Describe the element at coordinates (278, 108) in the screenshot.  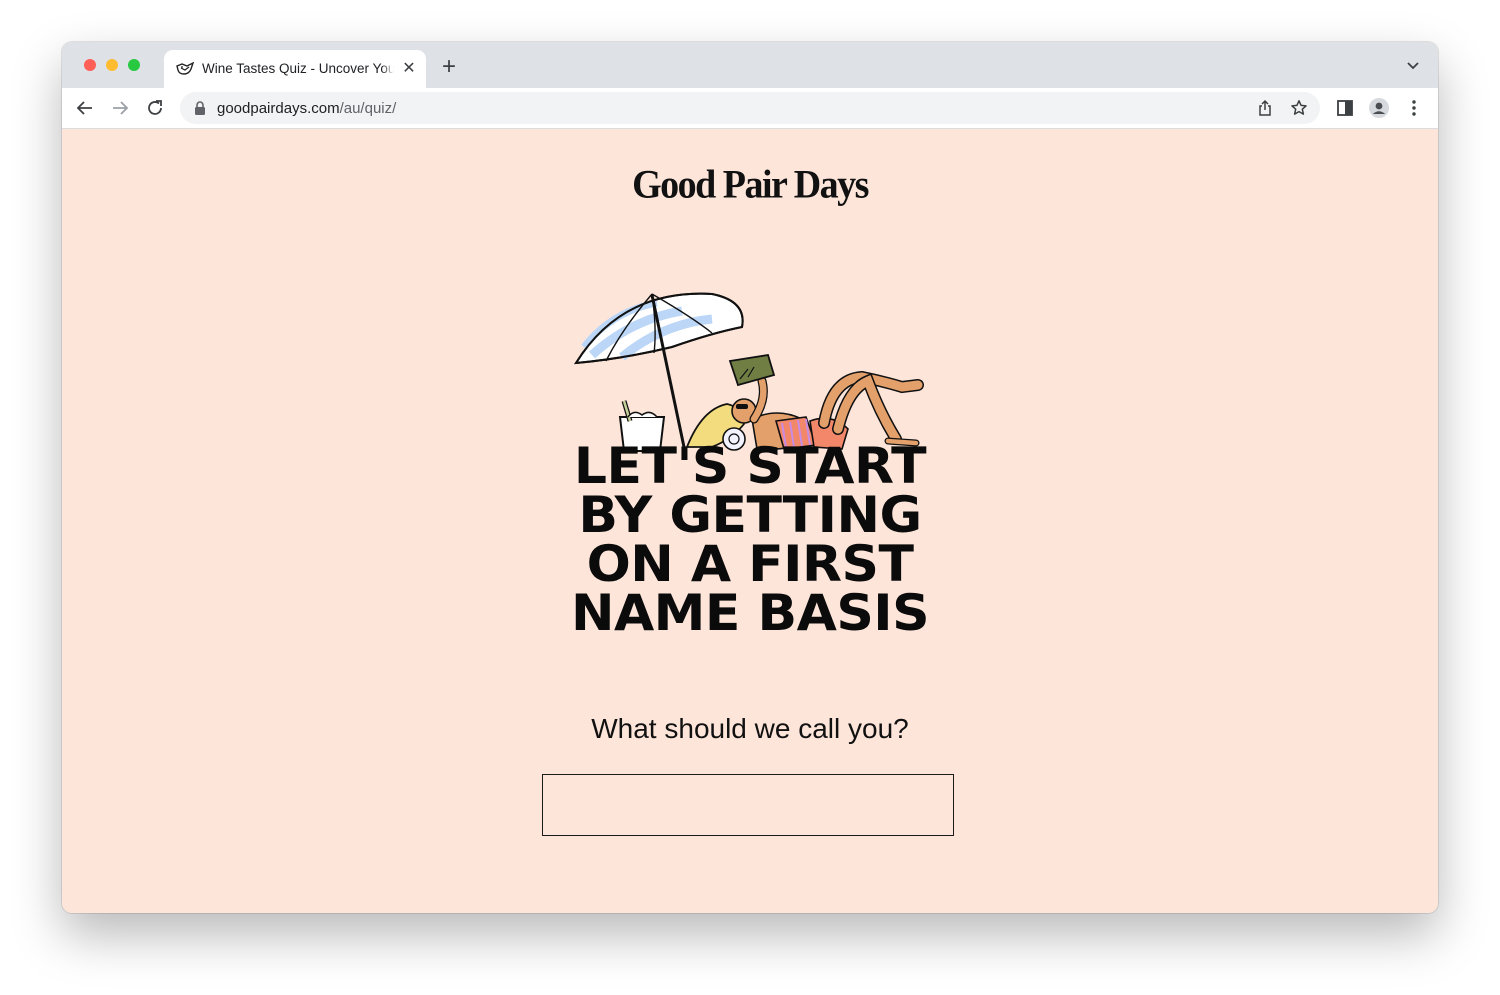
I see `url-domain: goodpairdays.com` at that location.